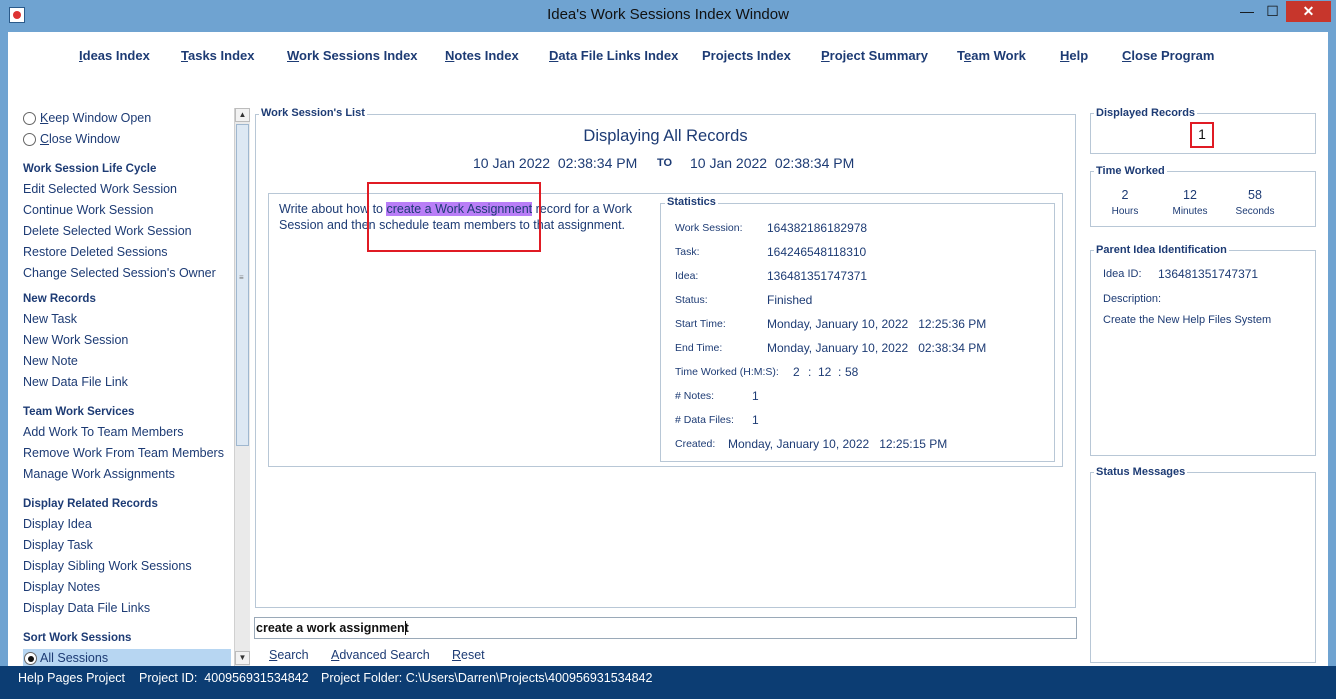 This screenshot has height=699, width=1336. I want to click on parent-description: Create the New Help Files System, so click(1187, 320).